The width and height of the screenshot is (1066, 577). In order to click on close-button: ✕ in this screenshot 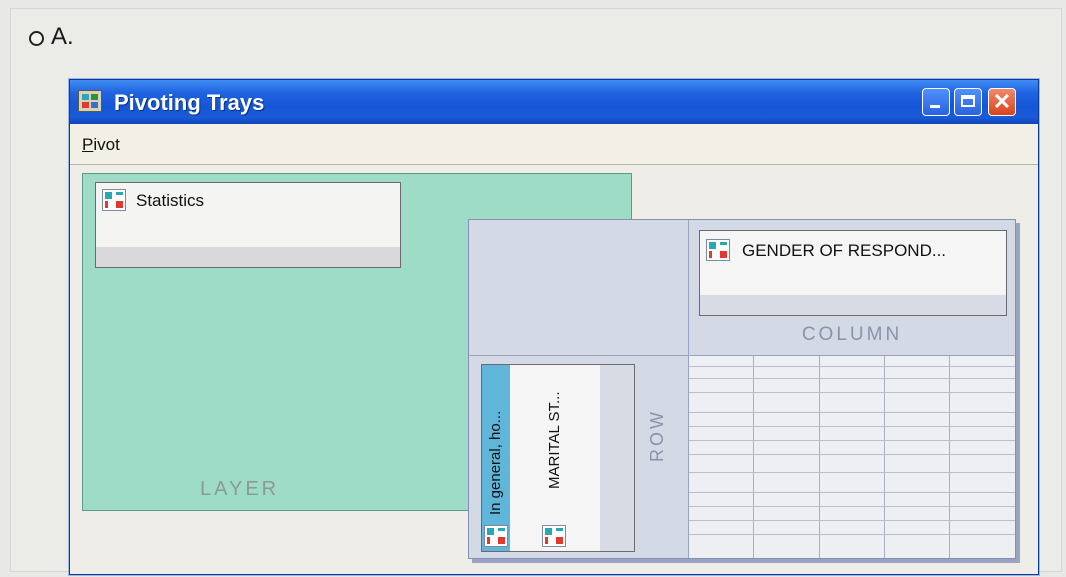, I will do `click(1002, 102)`.